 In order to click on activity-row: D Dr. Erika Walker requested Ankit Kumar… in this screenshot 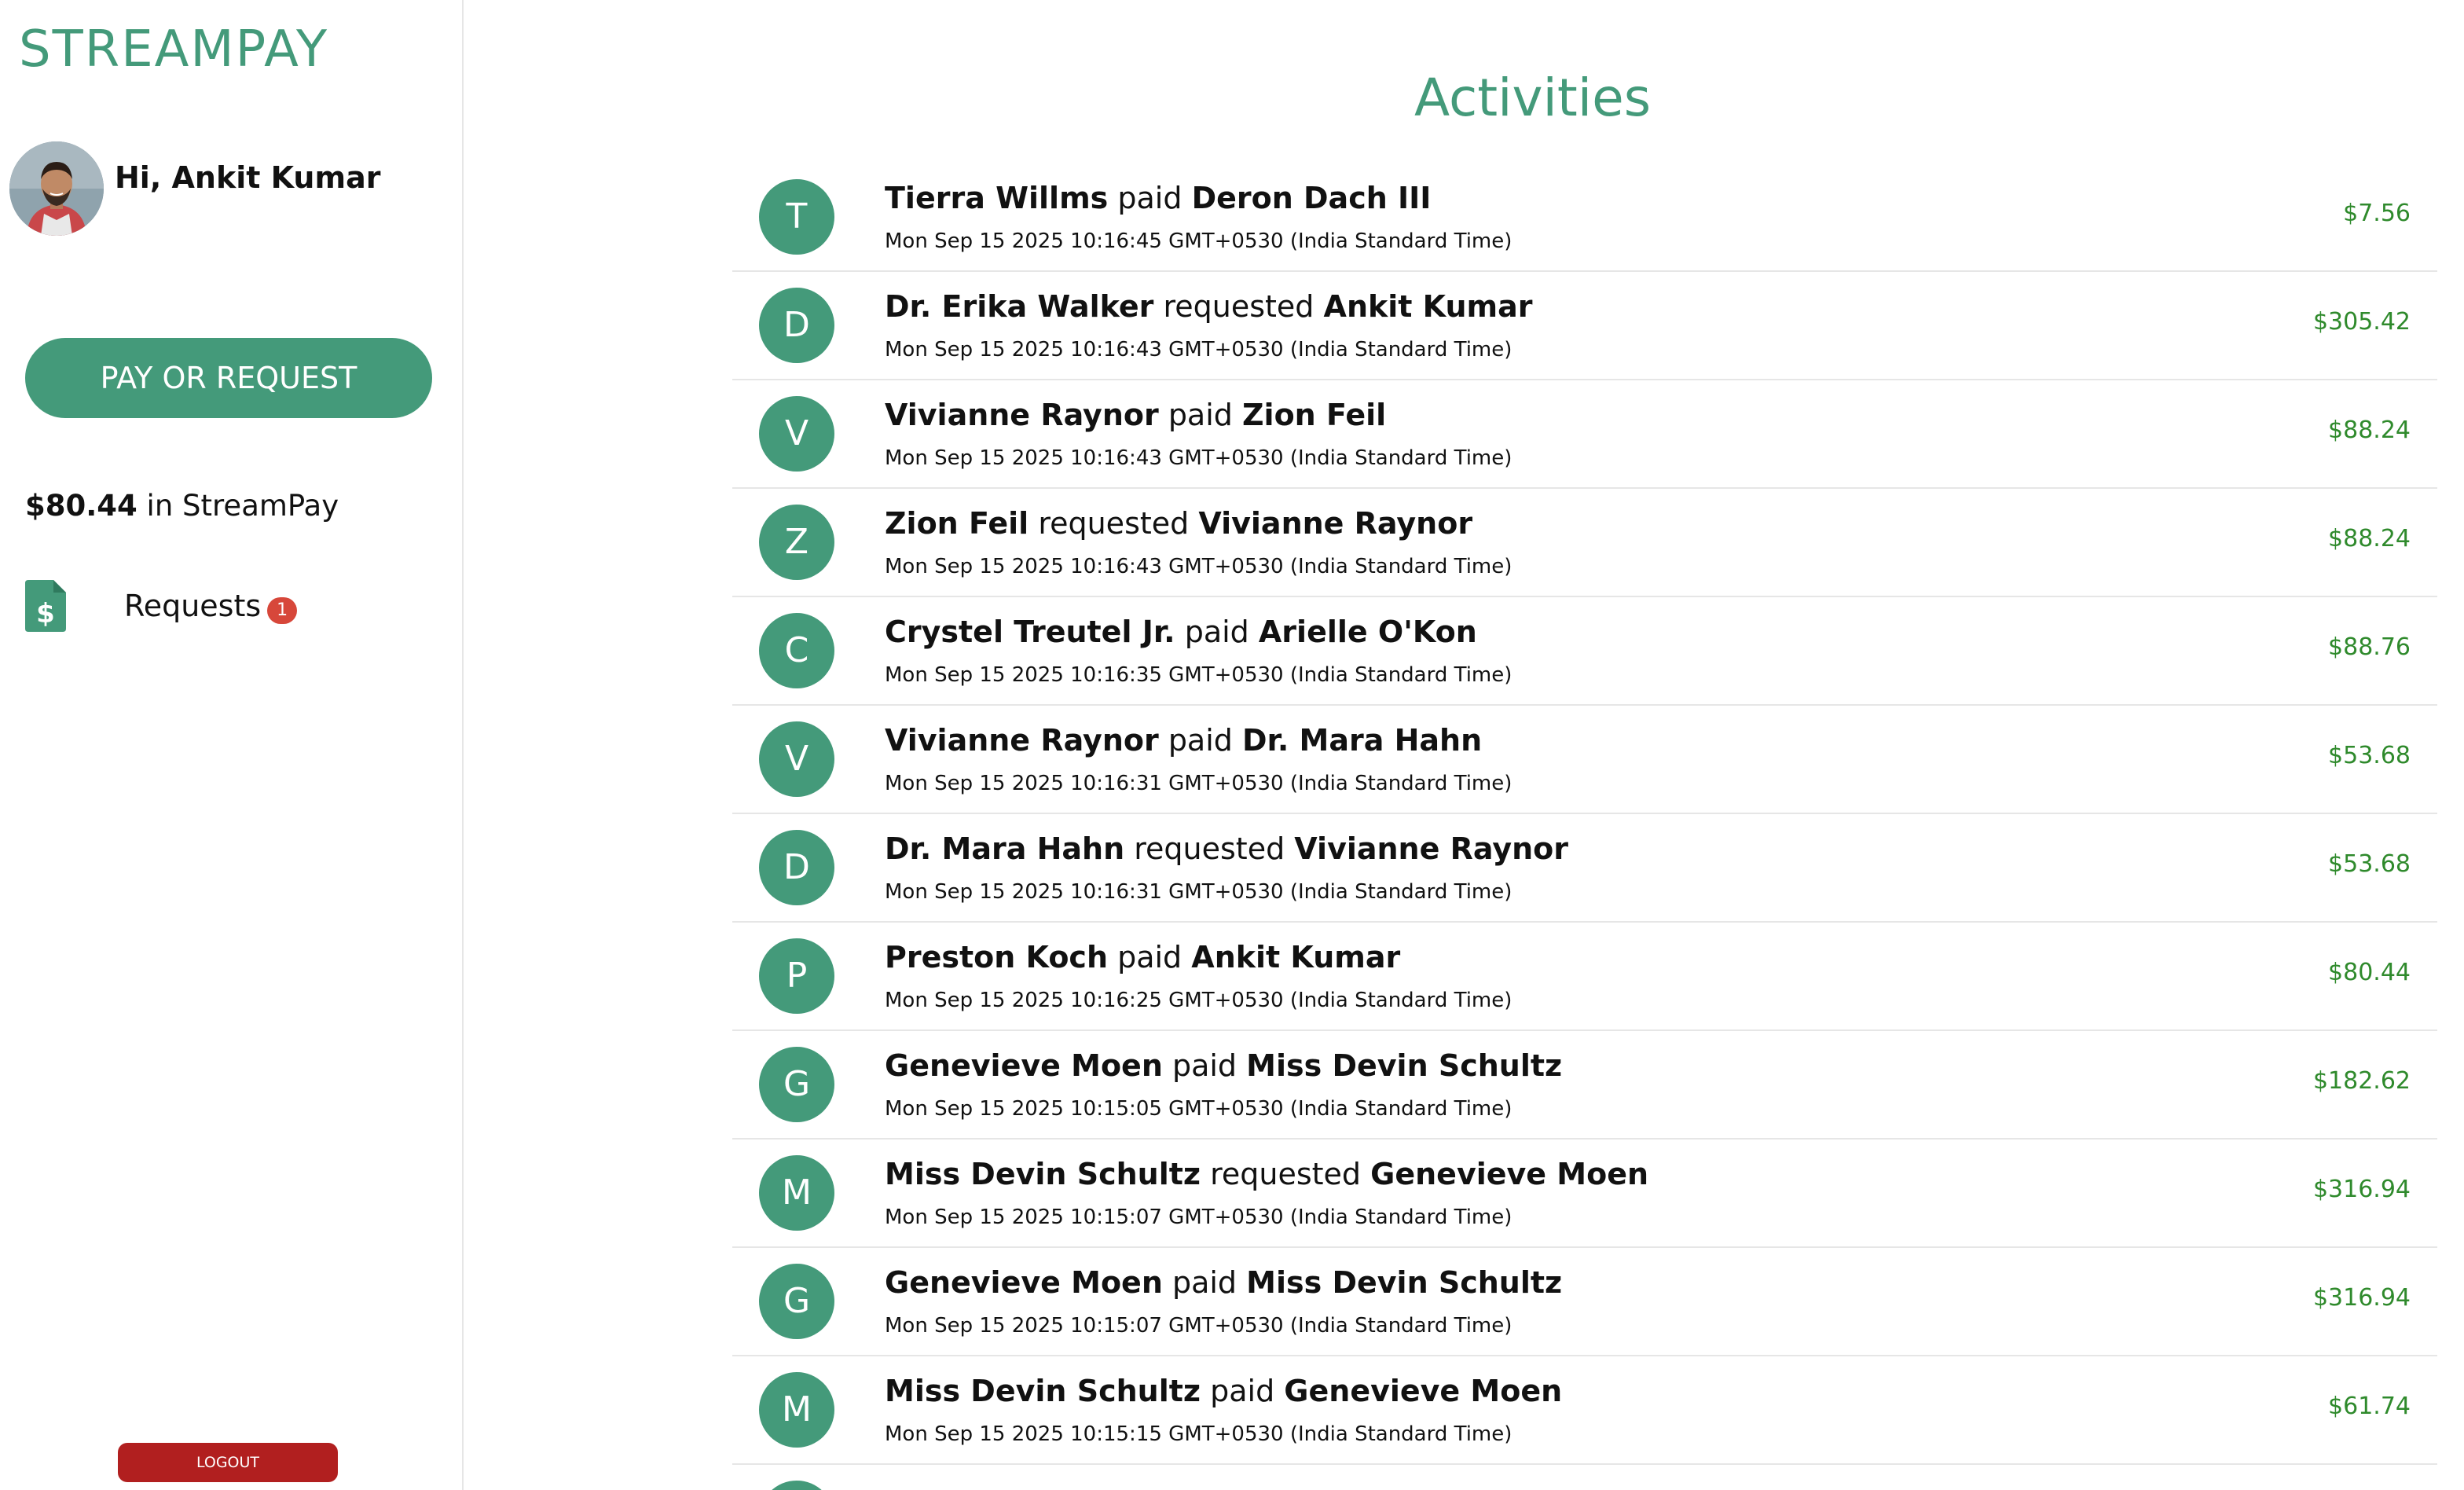, I will do `click(1584, 326)`.